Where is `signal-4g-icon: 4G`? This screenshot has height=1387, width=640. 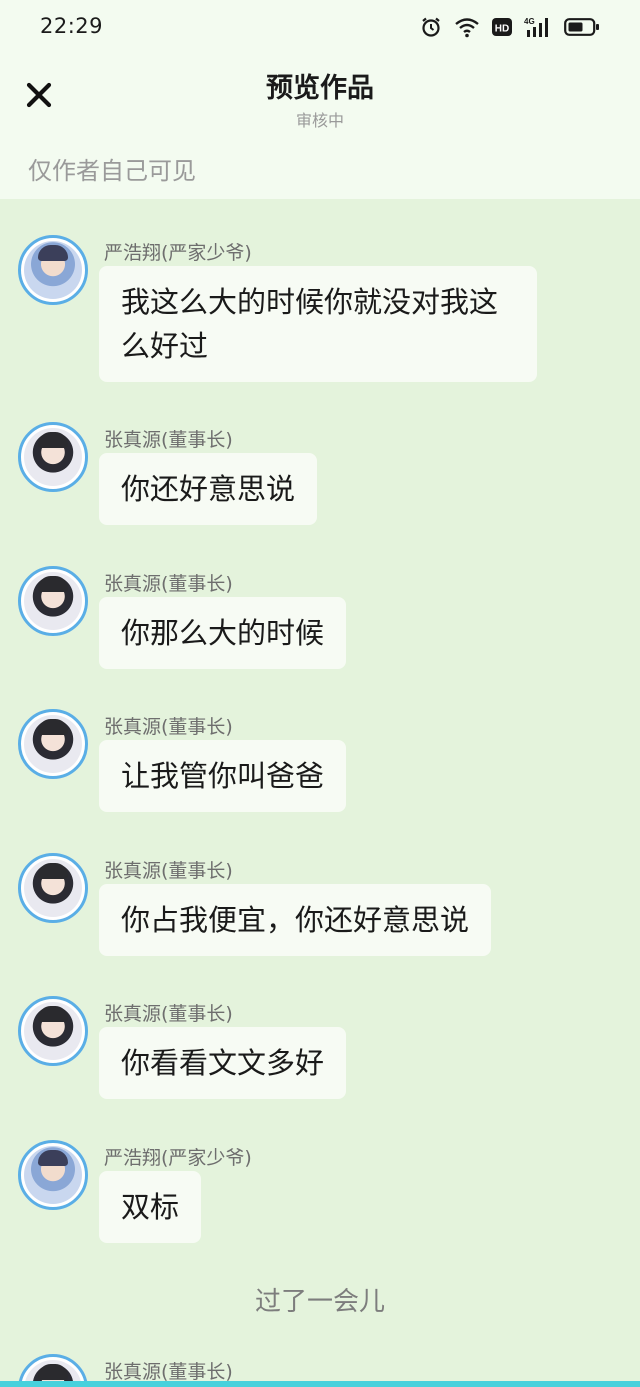
signal-4g-icon: 4G is located at coordinates (536, 27).